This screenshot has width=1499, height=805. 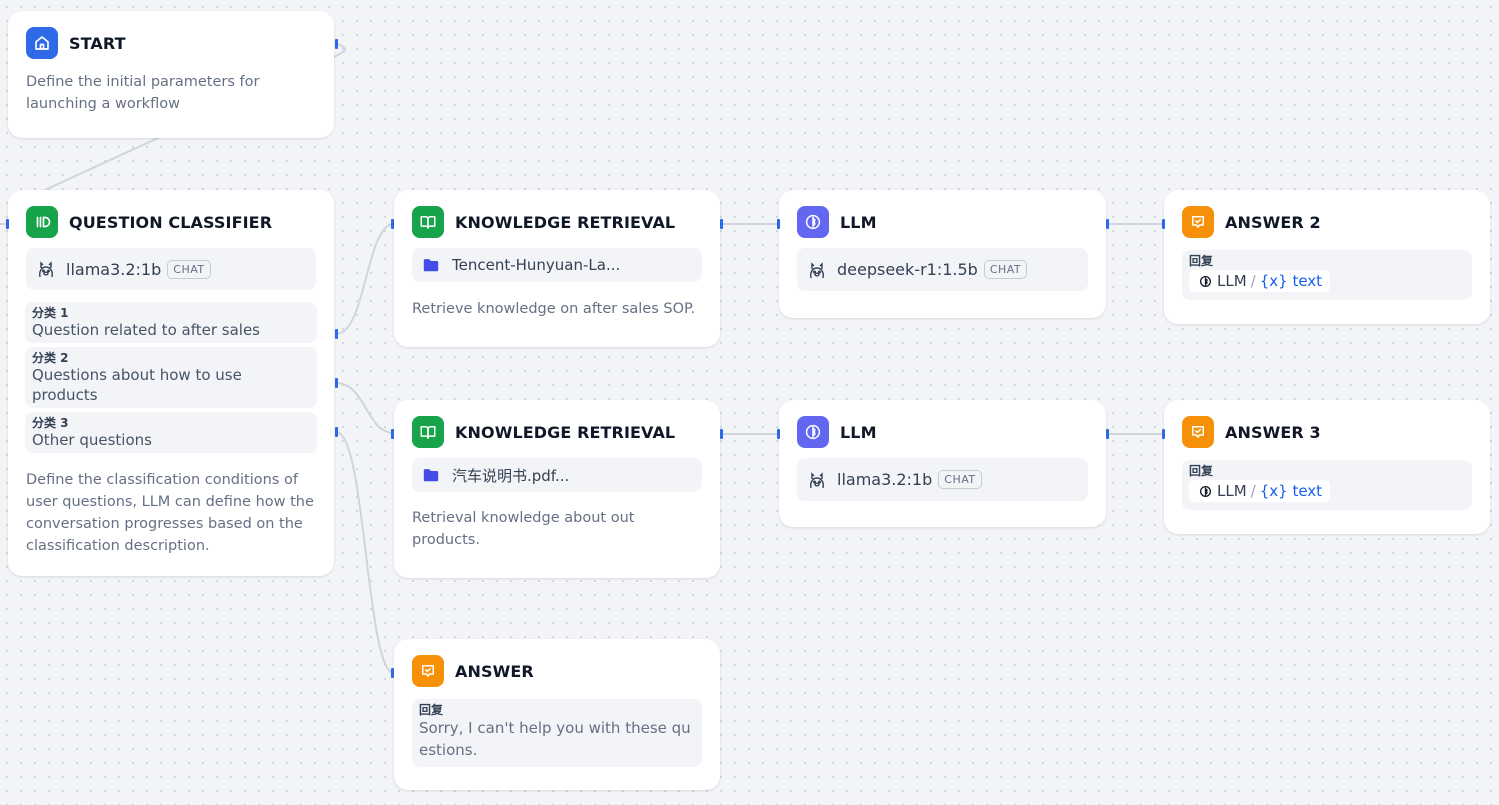 What do you see at coordinates (1163, 434) in the screenshot?
I see `answer3-input-handle` at bounding box center [1163, 434].